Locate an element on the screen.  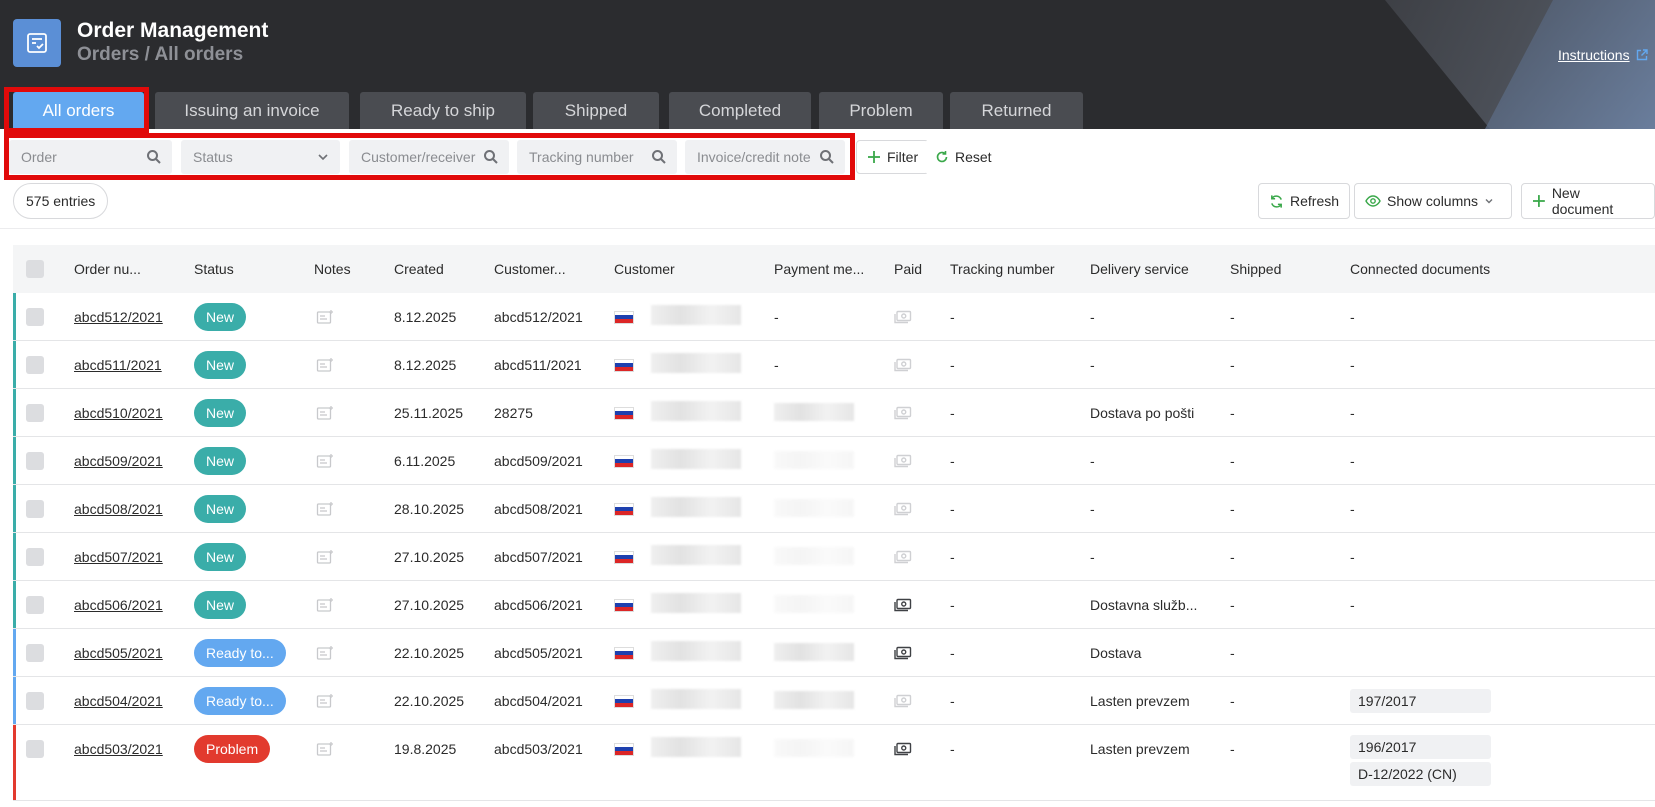
connected-document-link: 196/2017 is located at coordinates (1420, 747).